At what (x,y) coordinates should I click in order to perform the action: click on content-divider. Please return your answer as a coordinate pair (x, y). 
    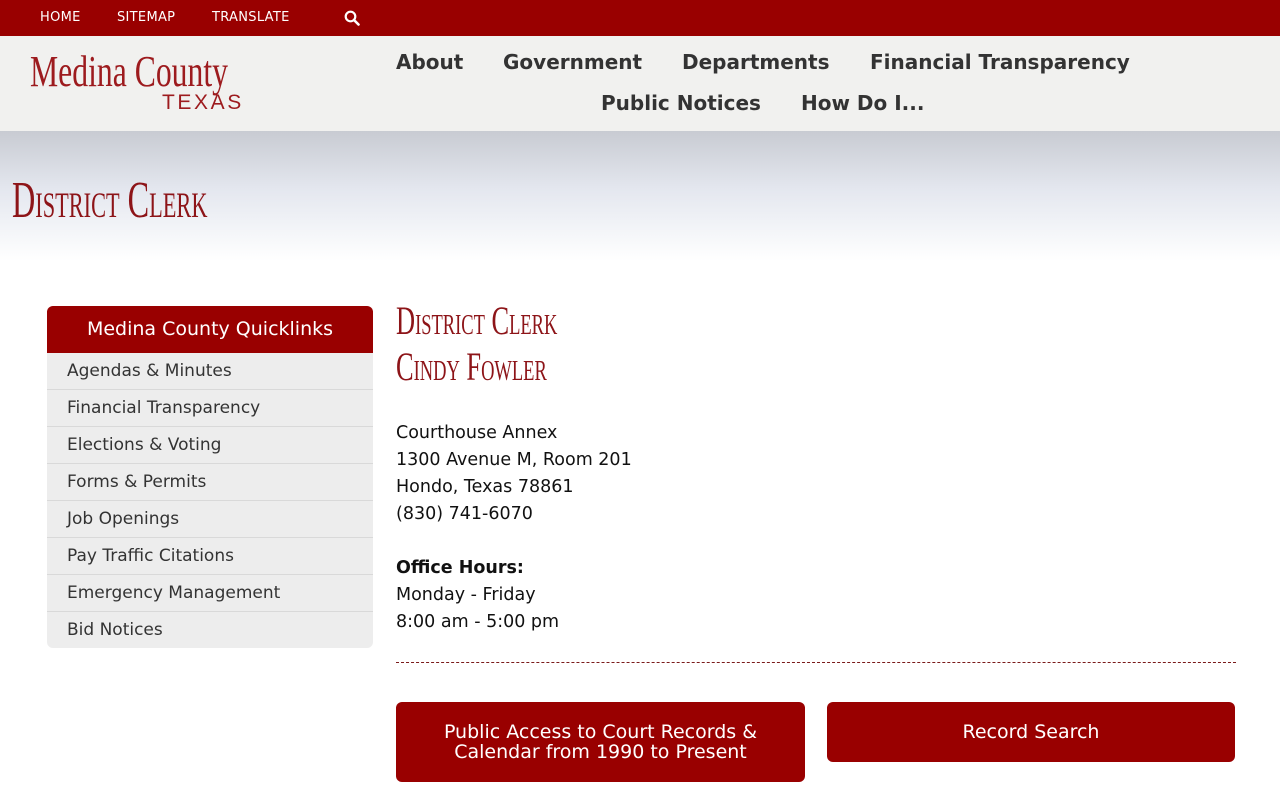
    Looking at the image, I should click on (816, 662).